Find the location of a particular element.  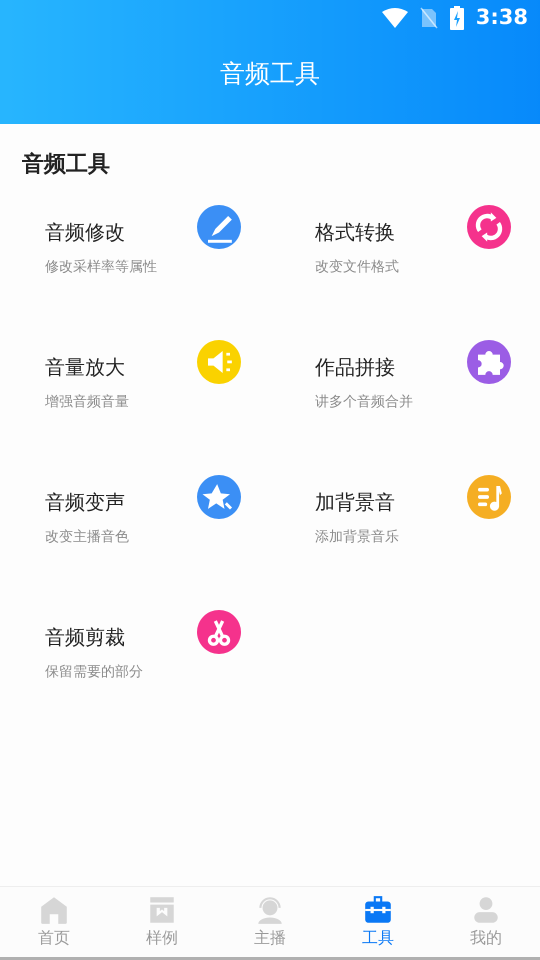

tool-puzzle-icon is located at coordinates (489, 362).